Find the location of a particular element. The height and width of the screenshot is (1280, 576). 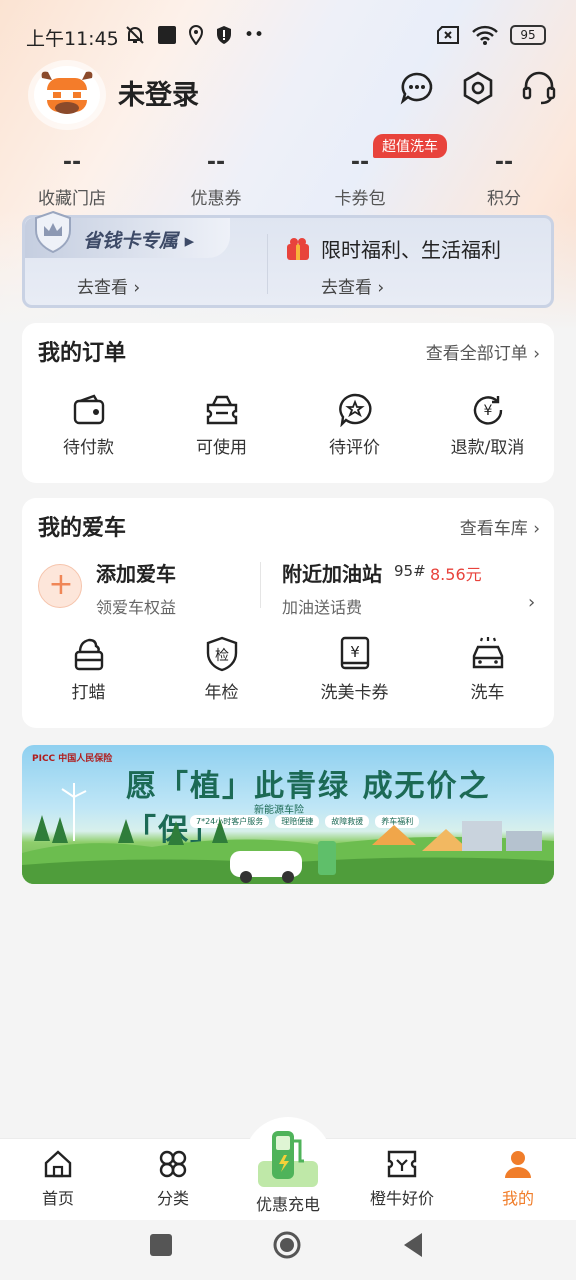

stat-favorite-stores: -- 收藏门店 is located at coordinates (72, 179).